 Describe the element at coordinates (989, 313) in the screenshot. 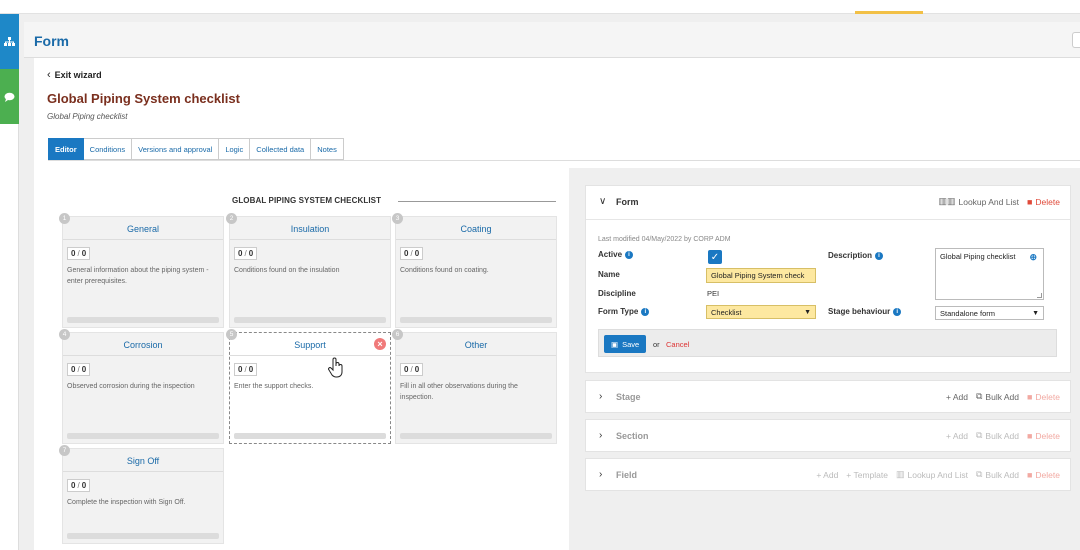

I see `stage-behaviour-select: Standalone form ▼` at that location.